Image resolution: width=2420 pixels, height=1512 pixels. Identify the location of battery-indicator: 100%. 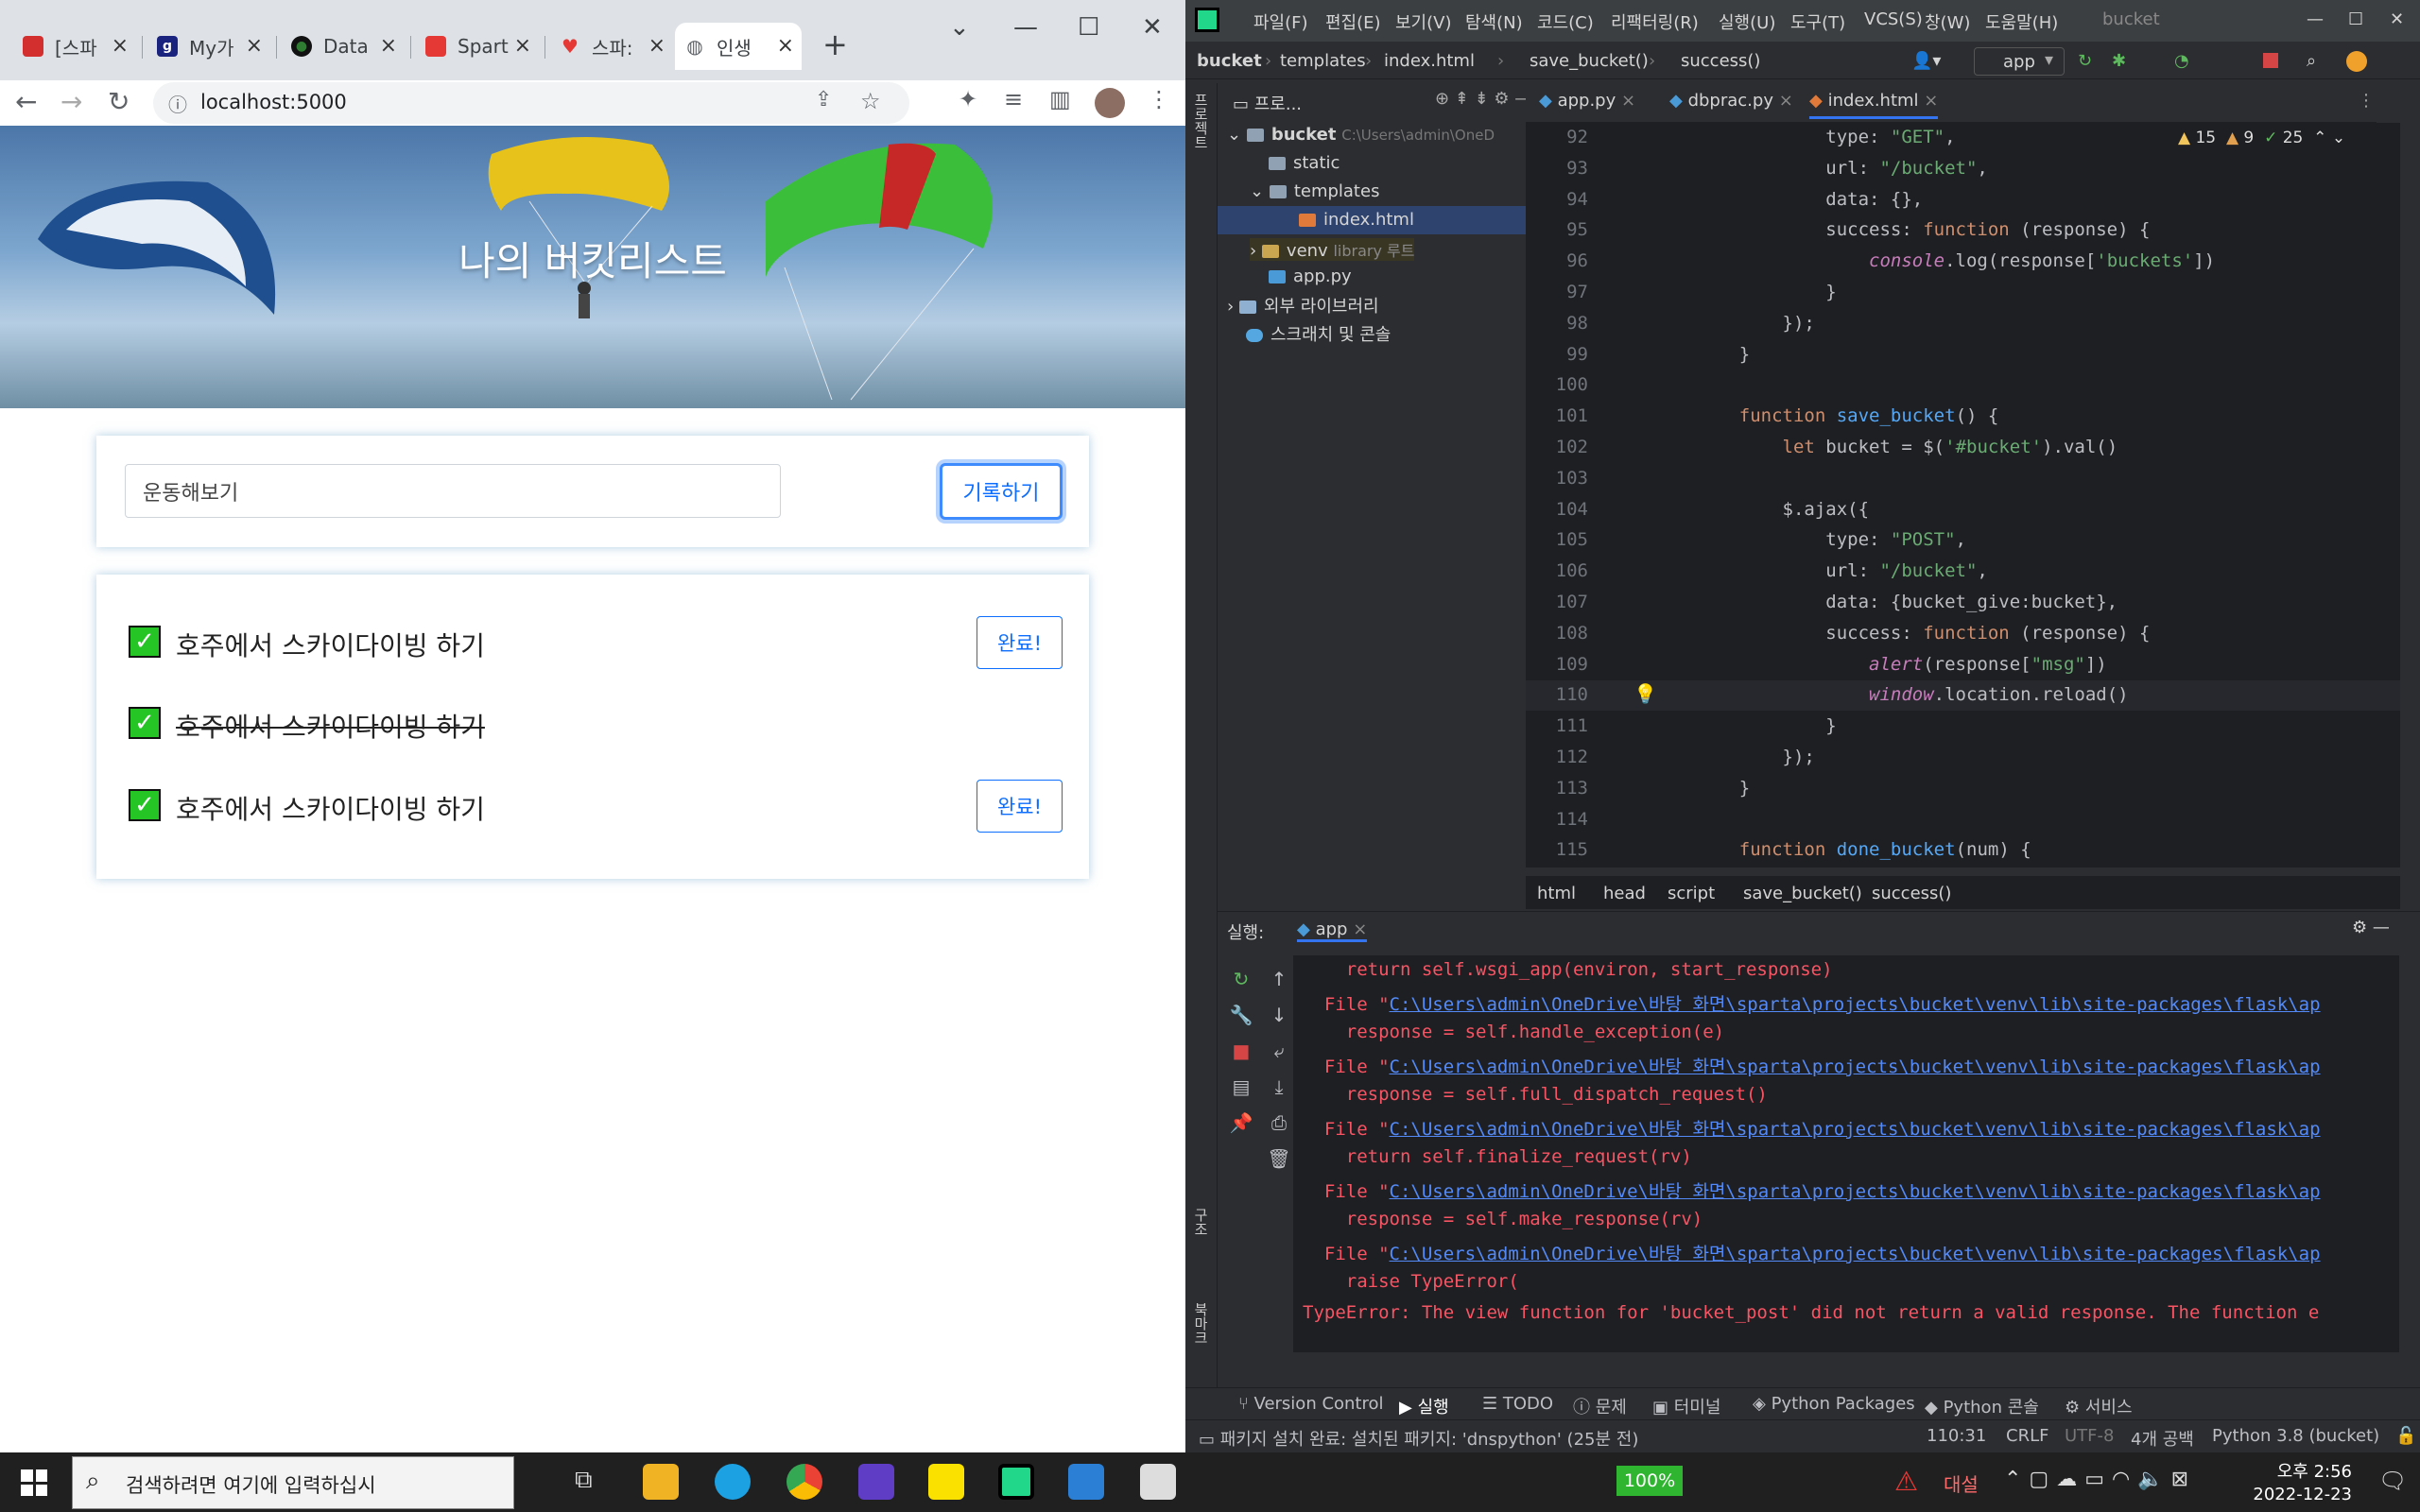
(1649, 1481).